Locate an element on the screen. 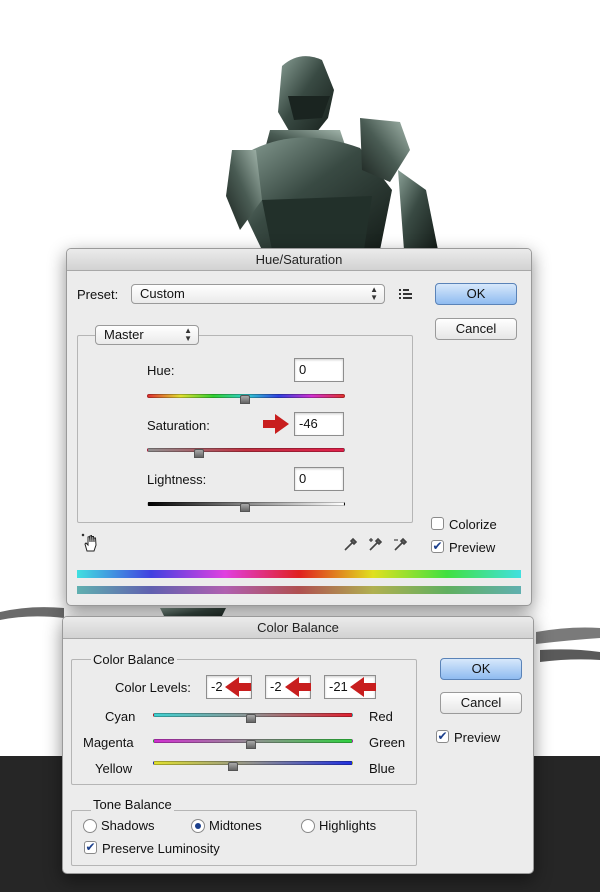 Image resolution: width=600 pixels, height=892 pixels. dialog-title: Hue/Saturation is located at coordinates (299, 260).